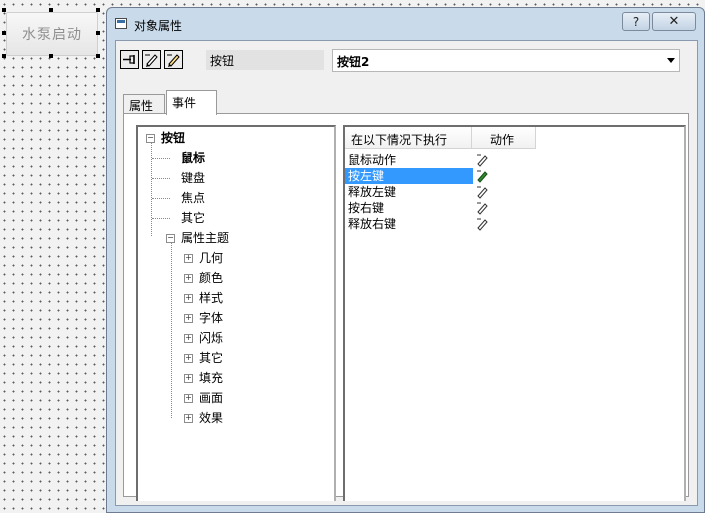 The height and width of the screenshot is (513, 705). I want to click on tree-node-theme: 几何, so click(211, 258).